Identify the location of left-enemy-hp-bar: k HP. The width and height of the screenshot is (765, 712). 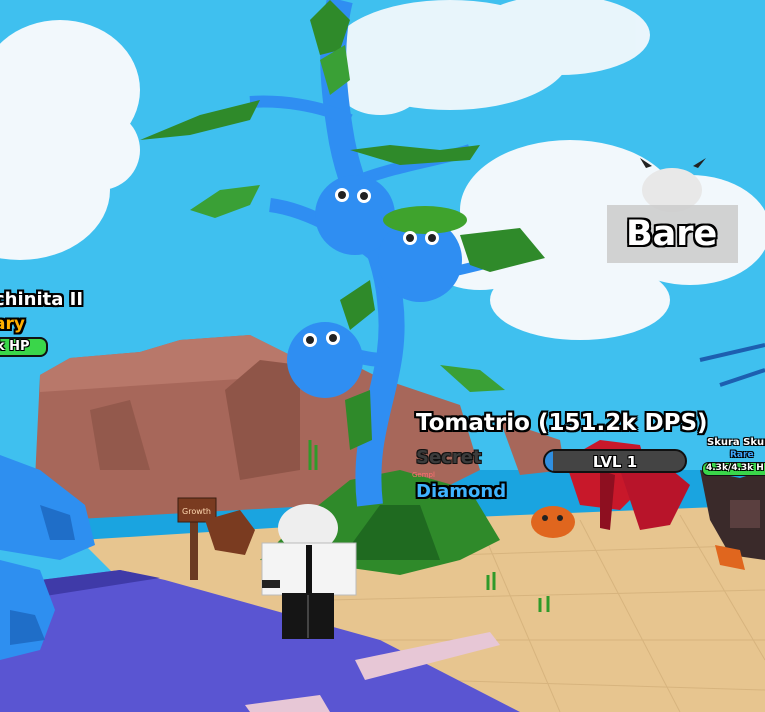
(24, 347).